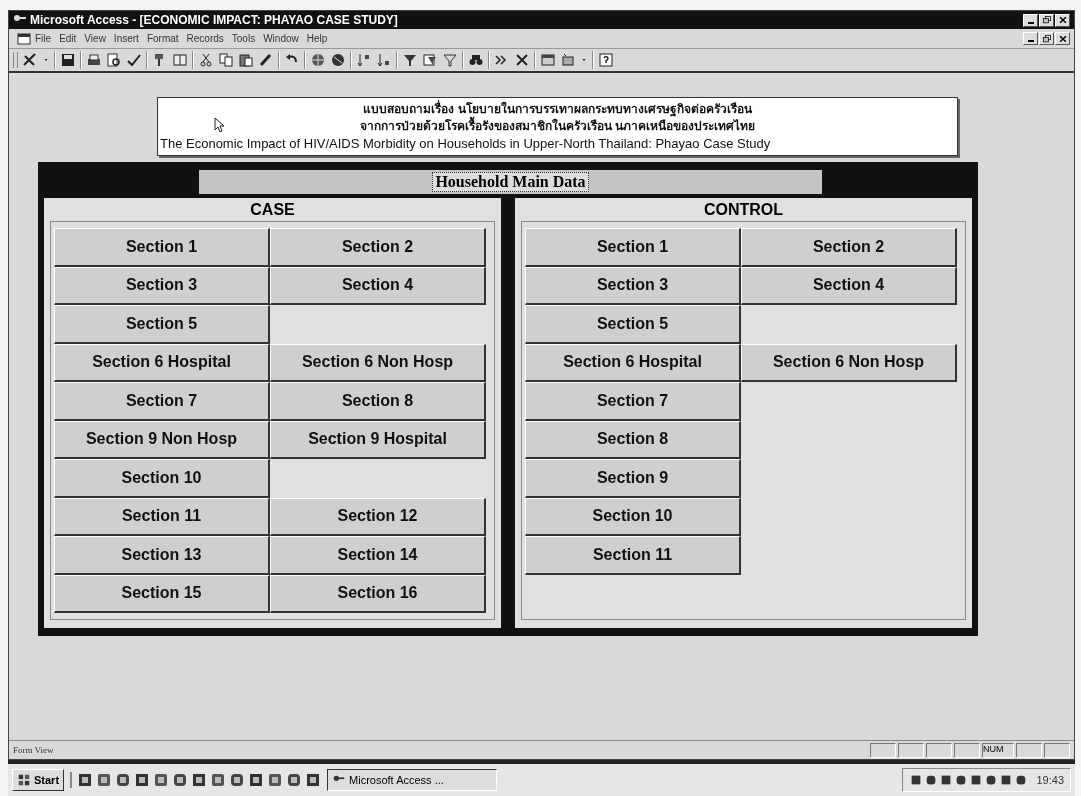 The height and width of the screenshot is (796, 1081). What do you see at coordinates (95, 38) in the screenshot?
I see `menu-item: View` at bounding box center [95, 38].